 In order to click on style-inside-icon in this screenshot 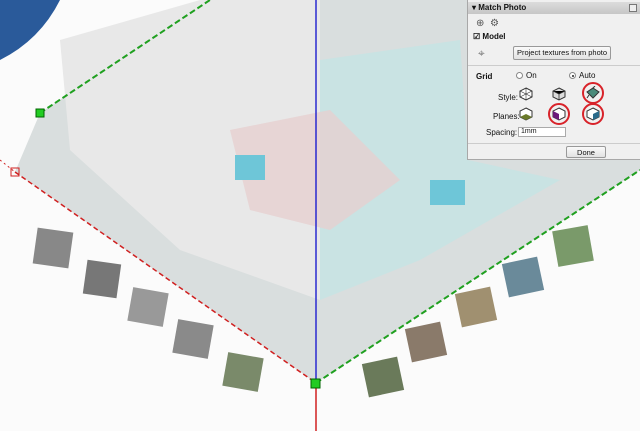, I will do `click(526, 94)`.